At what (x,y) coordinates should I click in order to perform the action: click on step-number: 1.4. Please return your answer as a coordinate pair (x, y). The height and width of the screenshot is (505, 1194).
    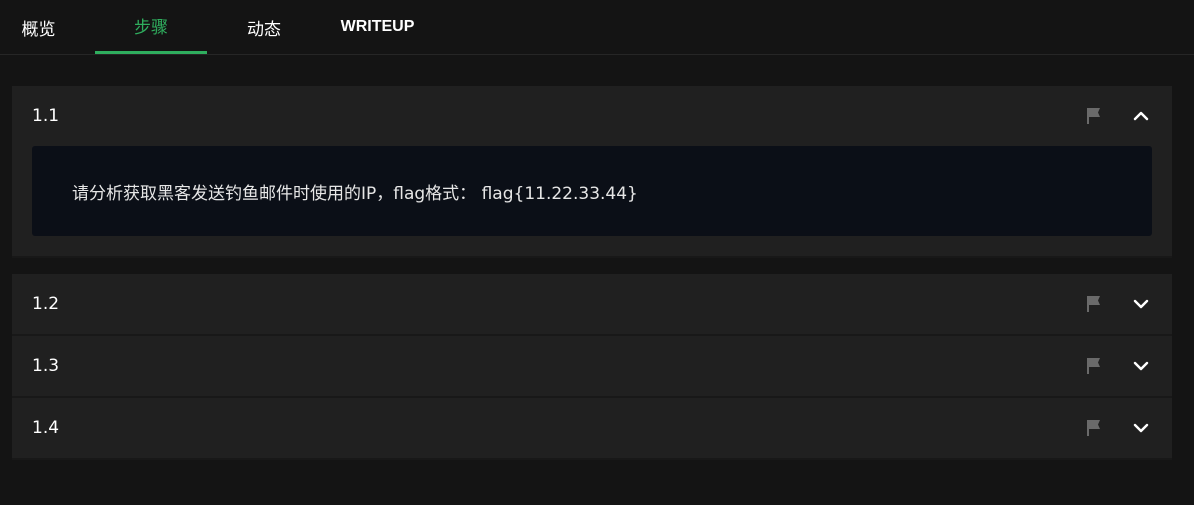
    Looking at the image, I should click on (46, 428).